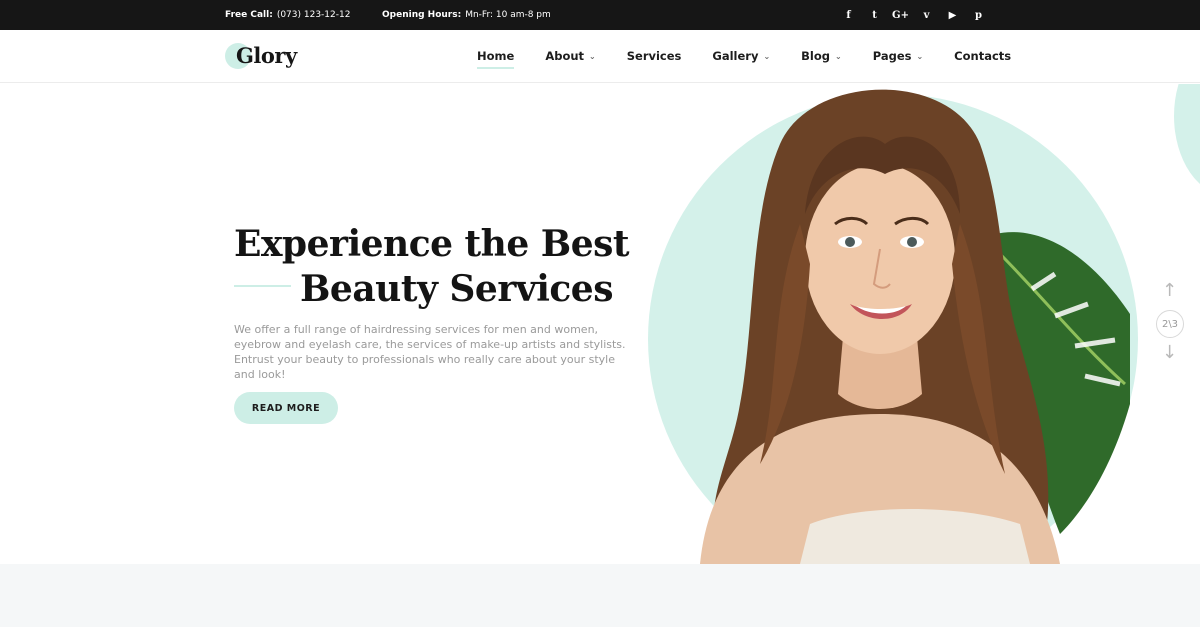  I want to click on google-plus-icon: G+, so click(900, 15).